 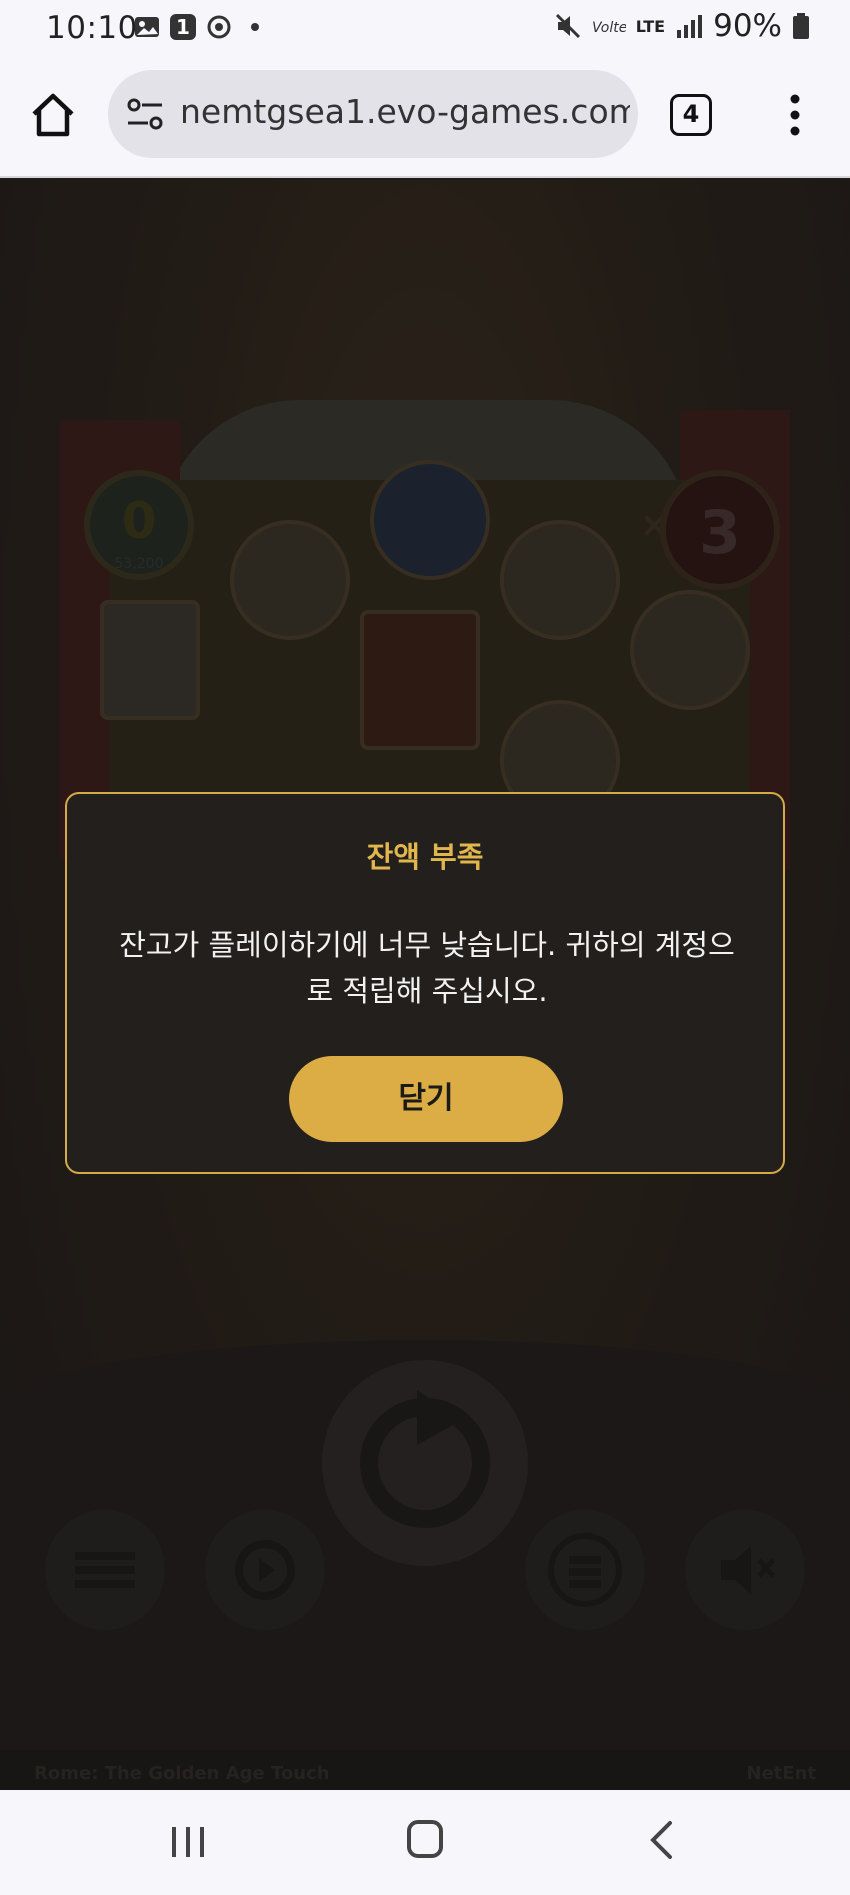 What do you see at coordinates (427, 968) in the screenshot?
I see `dialog-message: 잔고가 플레이하기에 너무 낮습니다. 귀하의 계정으로 적립해 주십시오.` at bounding box center [427, 968].